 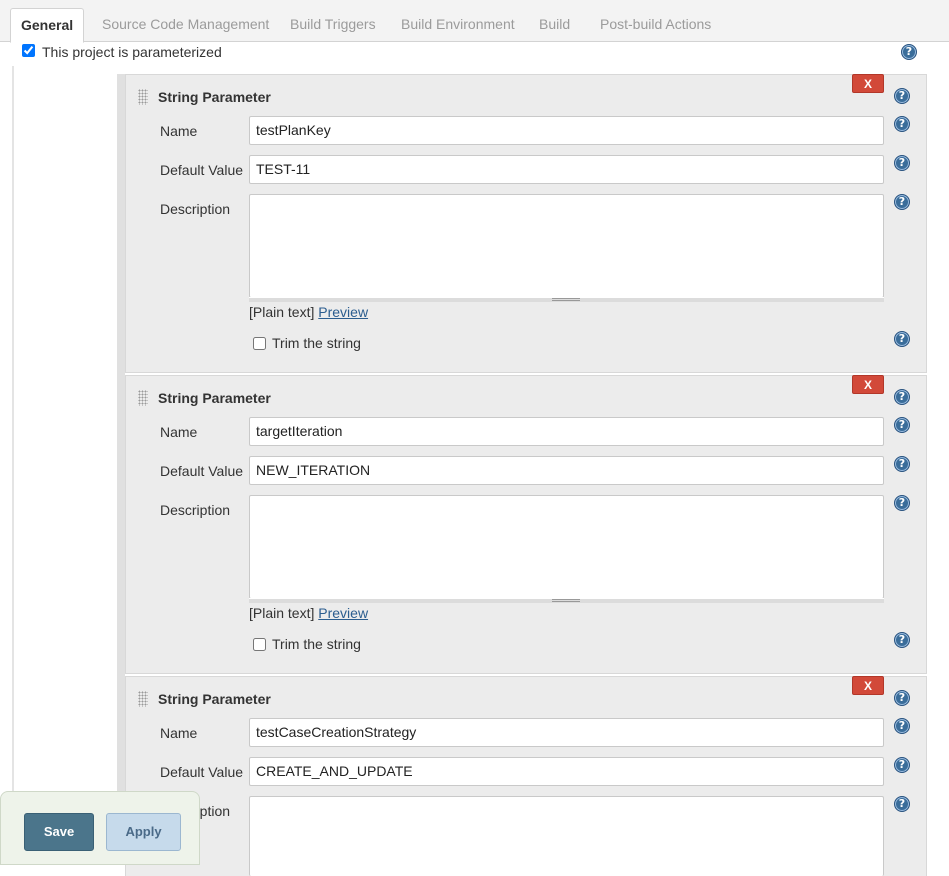 What do you see at coordinates (13, 465) in the screenshot?
I see `section-divider` at bounding box center [13, 465].